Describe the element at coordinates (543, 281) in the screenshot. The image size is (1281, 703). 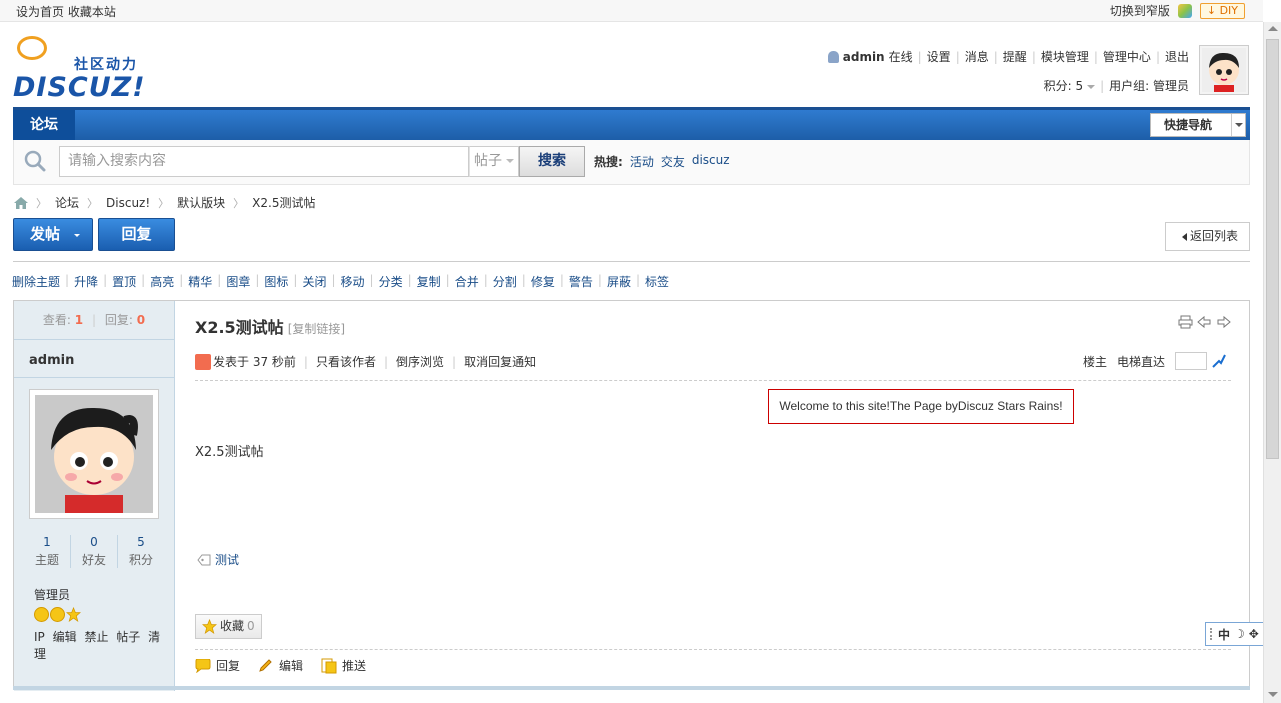
I see `mod-repair: 修复` at that location.